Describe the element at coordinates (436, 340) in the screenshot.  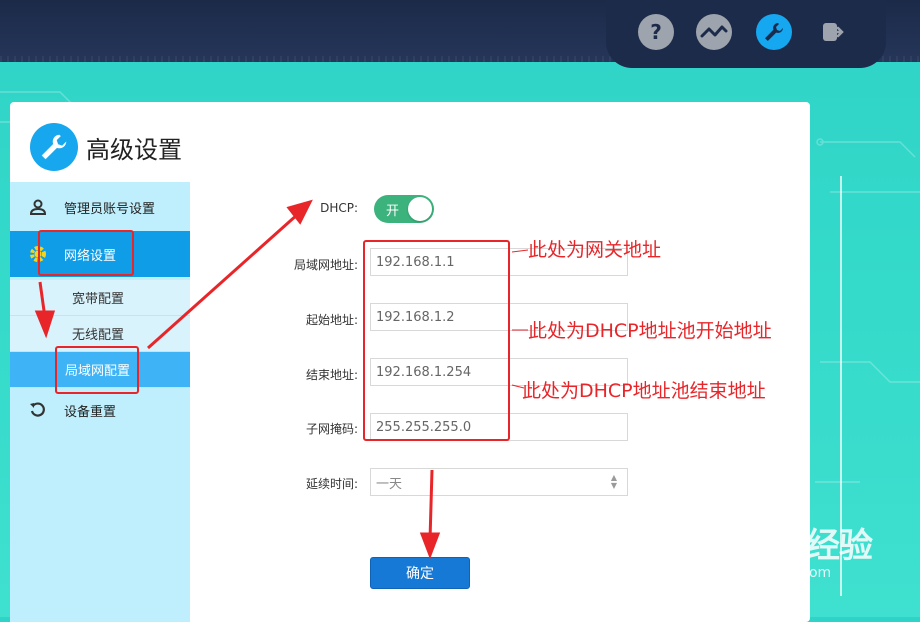
I see `annotation-box-address-fields` at that location.